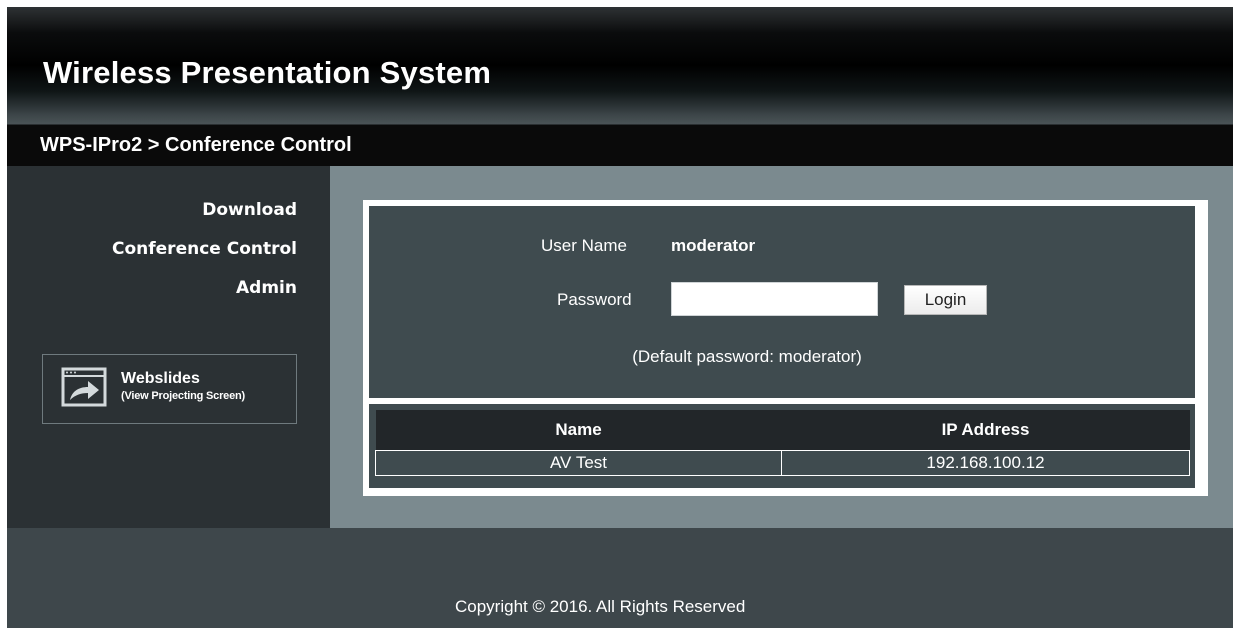  What do you see at coordinates (620, 145) in the screenshot?
I see `breadcrumb-bar: WPS-IPro2 > Conference Control` at bounding box center [620, 145].